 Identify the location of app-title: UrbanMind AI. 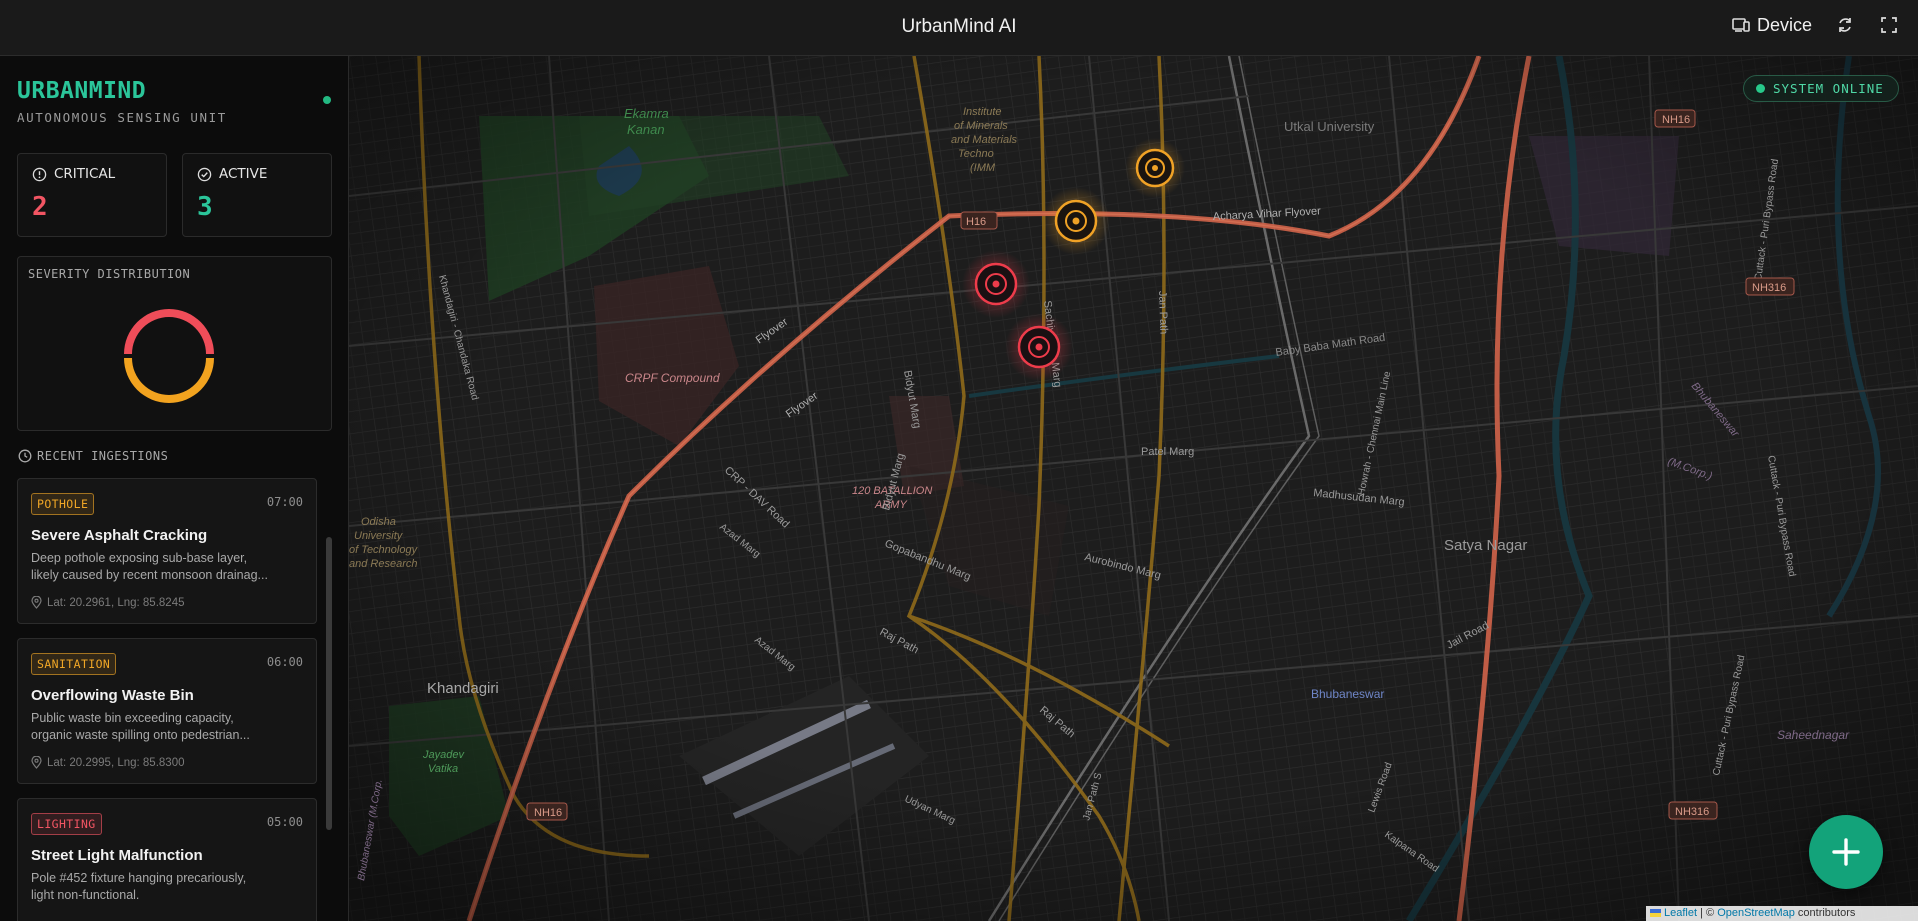
(959, 26).